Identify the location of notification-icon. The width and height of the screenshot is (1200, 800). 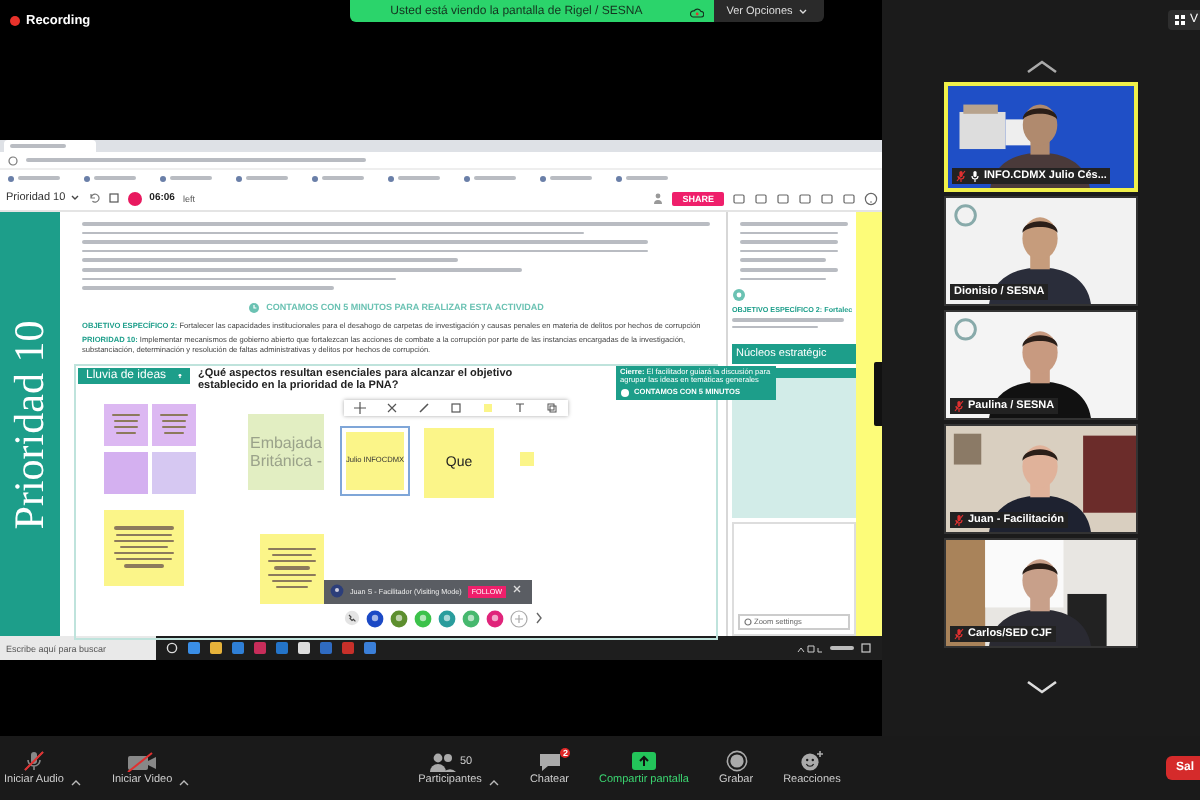
(866, 648).